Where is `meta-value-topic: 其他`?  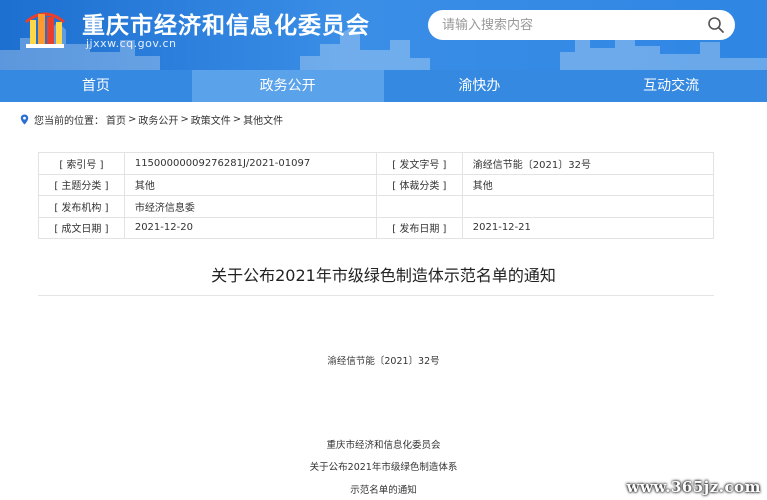 meta-value-topic: 其他 is located at coordinates (250, 184).